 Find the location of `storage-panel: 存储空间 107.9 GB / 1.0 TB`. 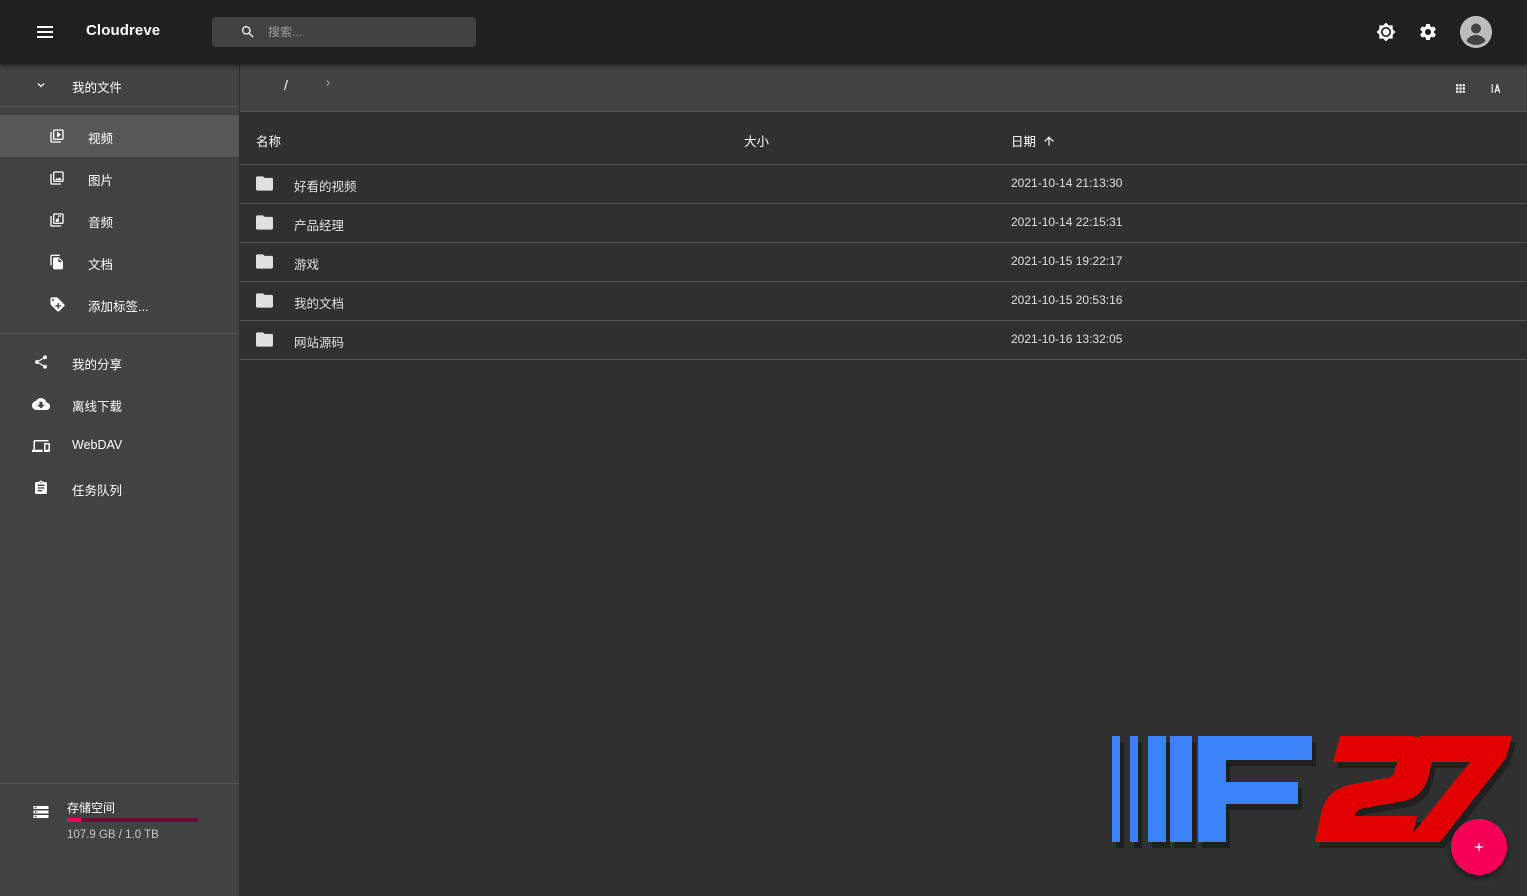

storage-panel: 存储空间 107.9 GB / 1.0 TB is located at coordinates (119, 840).